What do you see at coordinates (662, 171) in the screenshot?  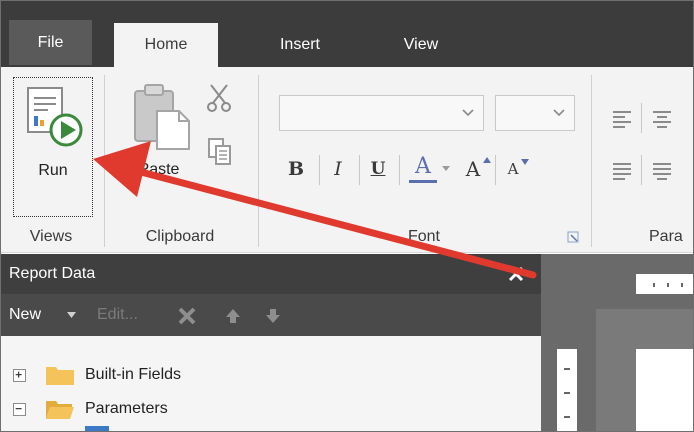 I see `justify-center-icon` at bounding box center [662, 171].